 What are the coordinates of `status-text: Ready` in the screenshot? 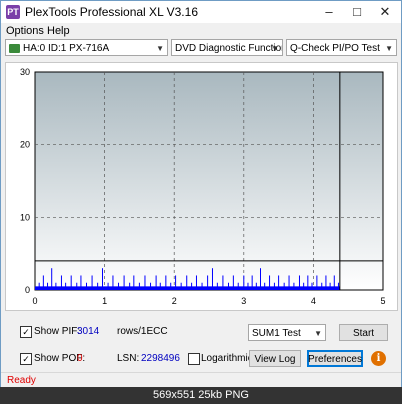 It's located at (21, 380).